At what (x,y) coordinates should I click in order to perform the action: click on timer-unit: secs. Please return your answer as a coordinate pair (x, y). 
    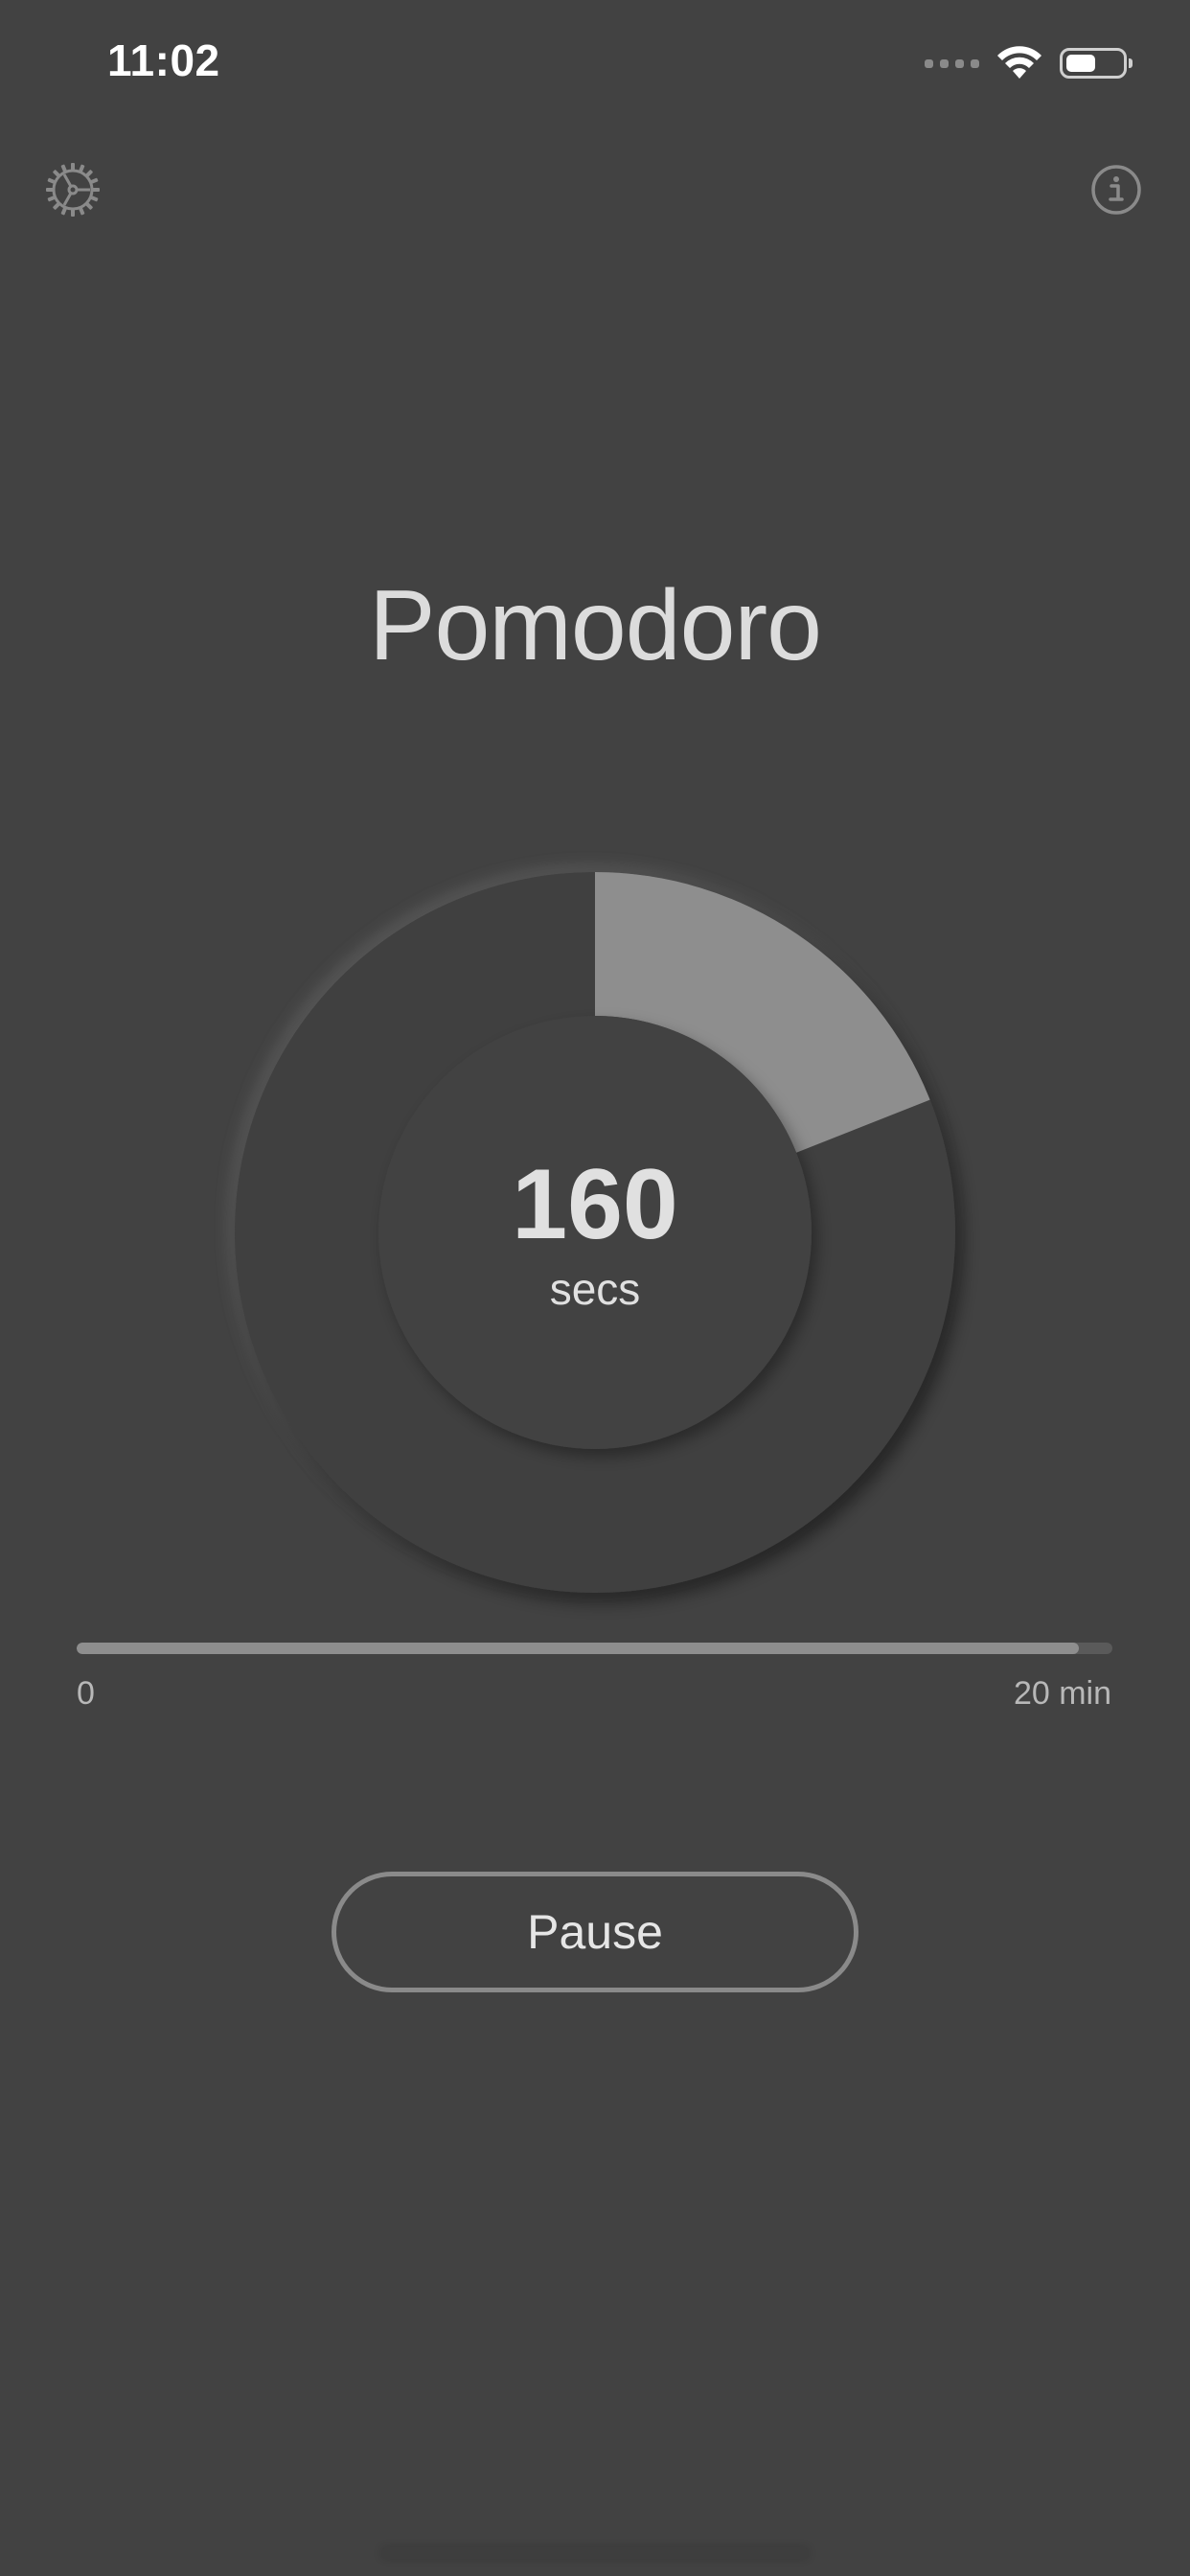
    Looking at the image, I should click on (595, 1289).